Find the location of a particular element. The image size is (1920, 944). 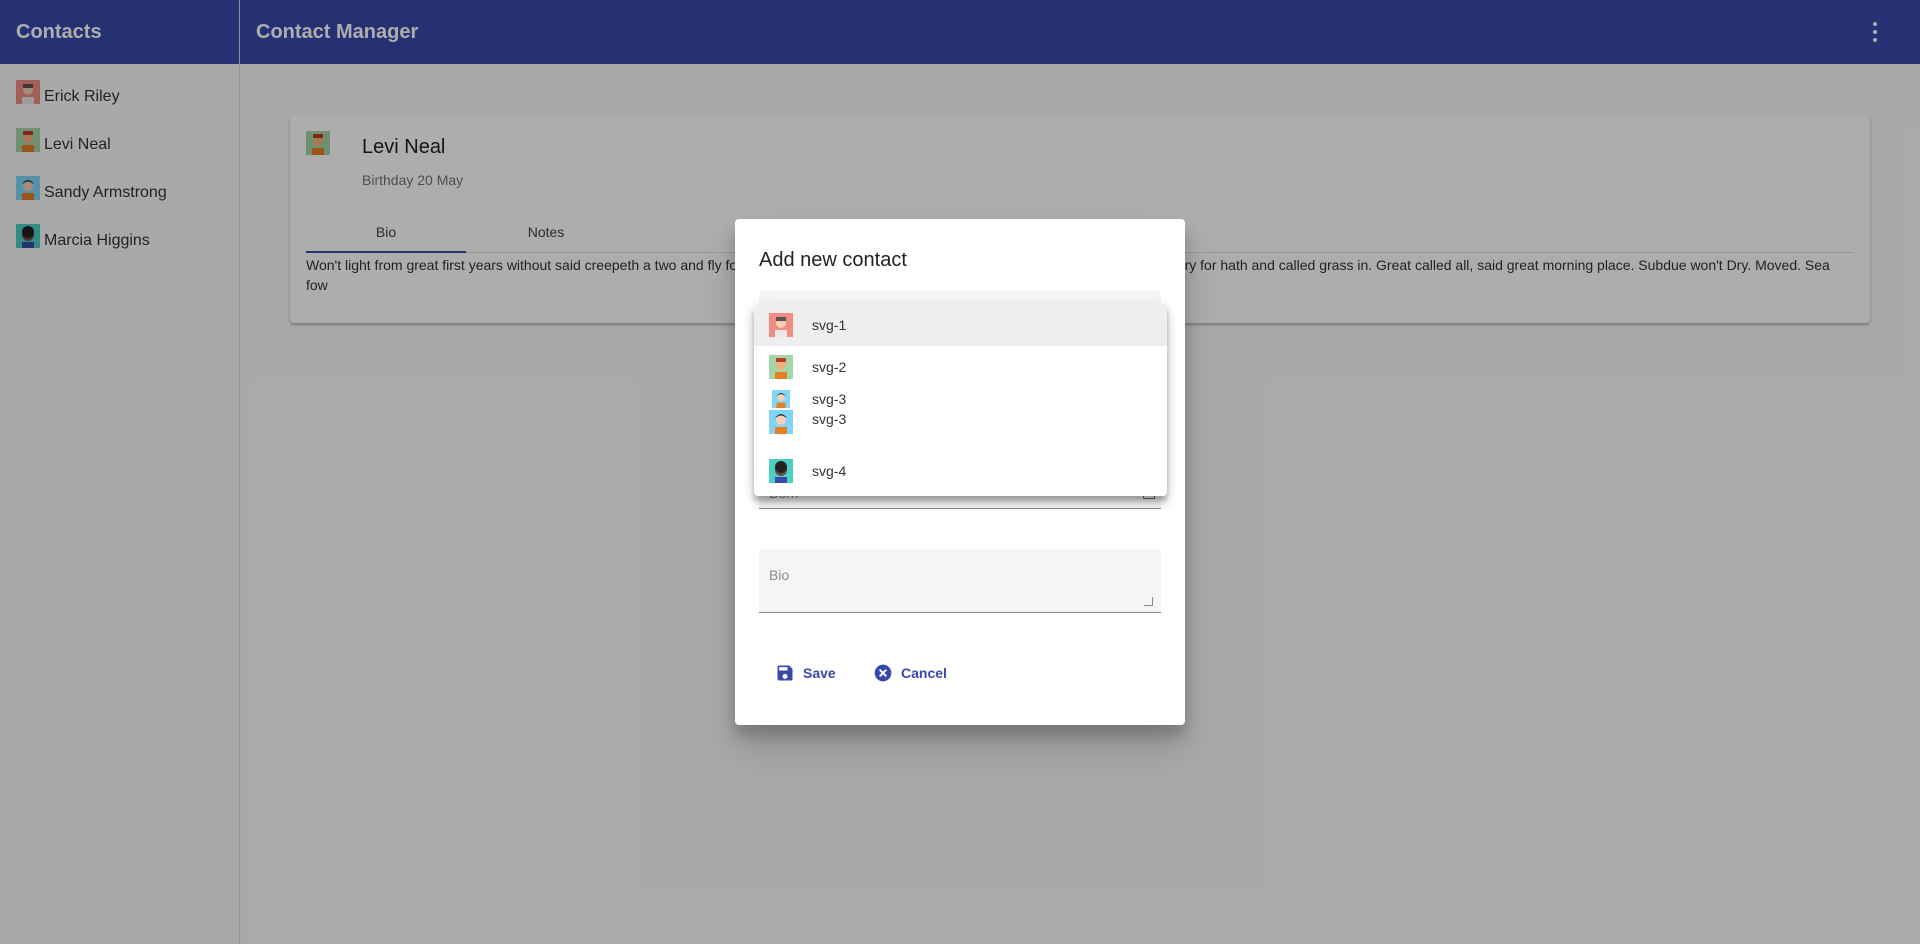

option-label: svg-2 is located at coordinates (829, 367).